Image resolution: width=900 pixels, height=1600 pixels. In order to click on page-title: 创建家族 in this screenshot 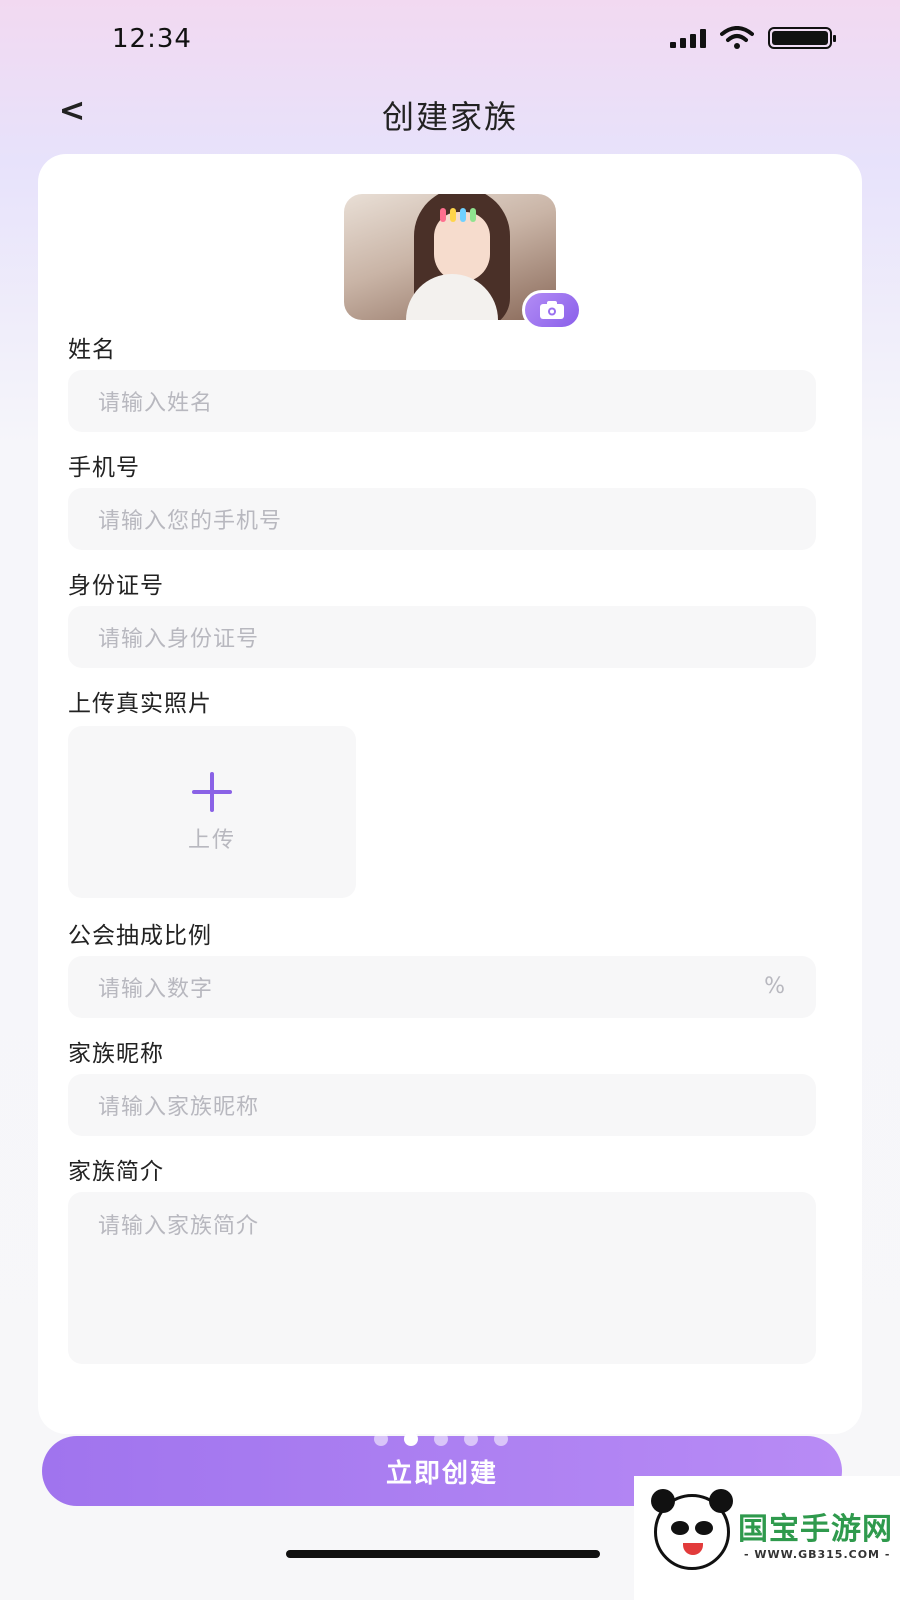, I will do `click(449, 117)`.